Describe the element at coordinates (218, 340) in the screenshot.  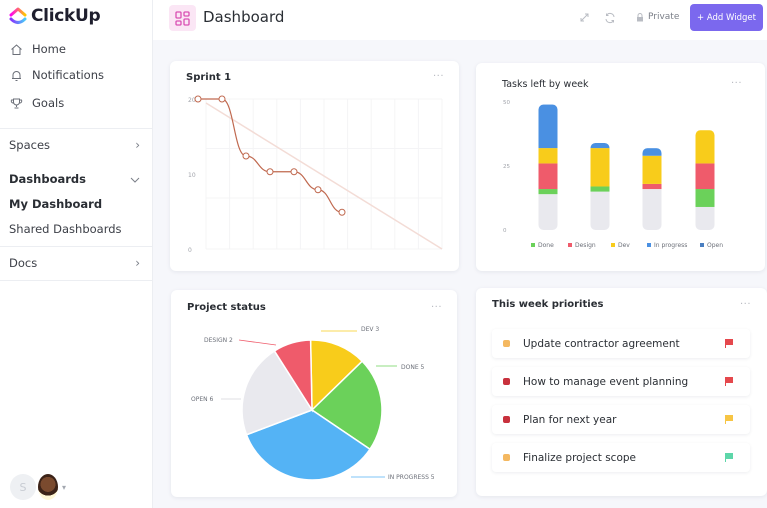
I see `pie-label: DESIGN 2` at that location.